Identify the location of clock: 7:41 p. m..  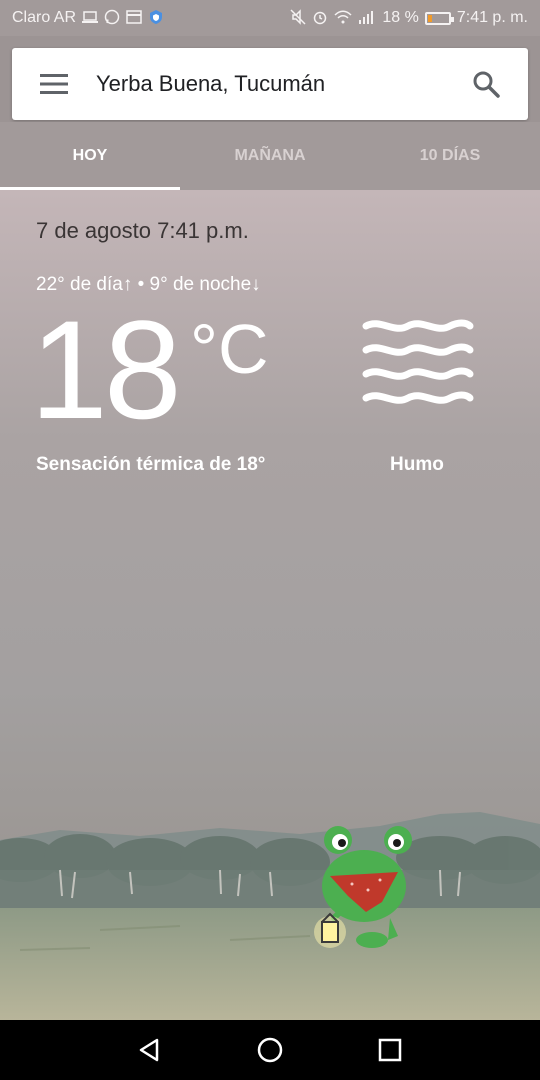
(492, 17).